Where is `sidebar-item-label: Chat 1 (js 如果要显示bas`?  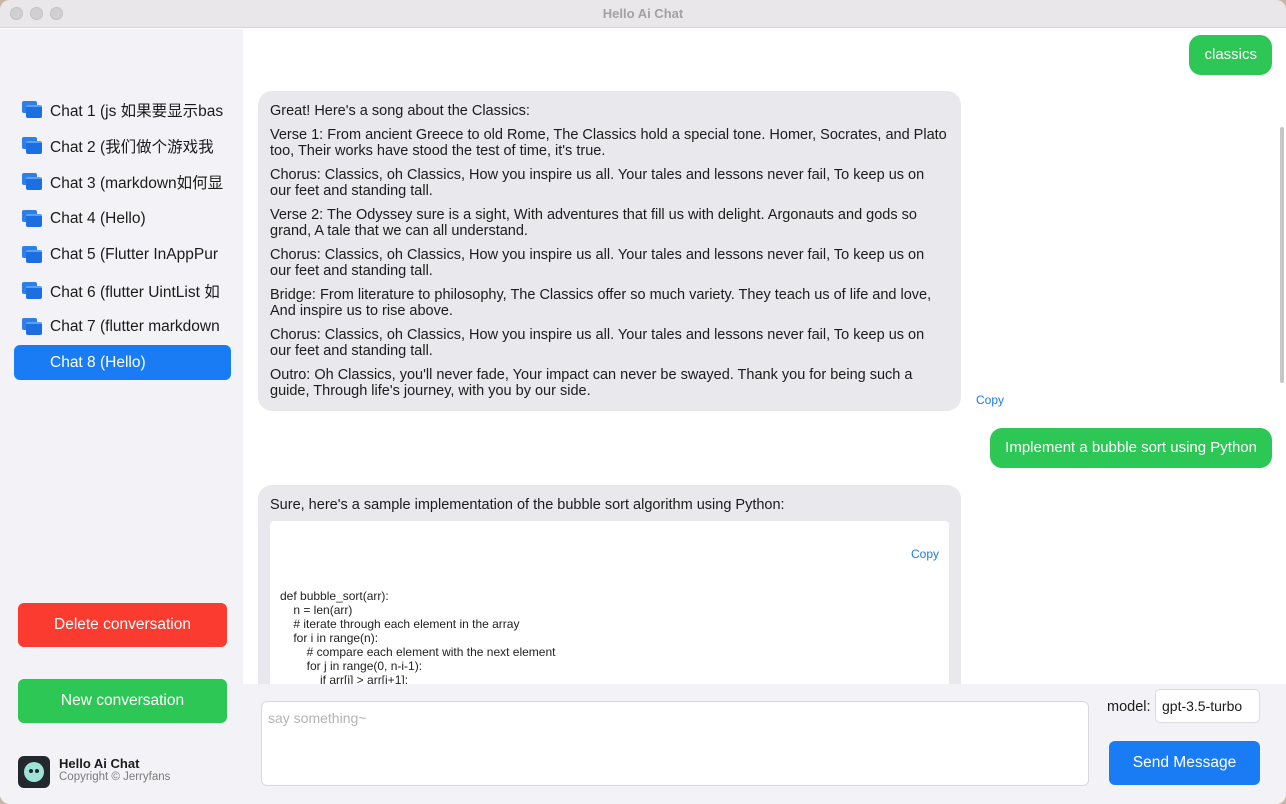
sidebar-item-label: Chat 1 (js 如果要显示bas is located at coordinates (137, 111).